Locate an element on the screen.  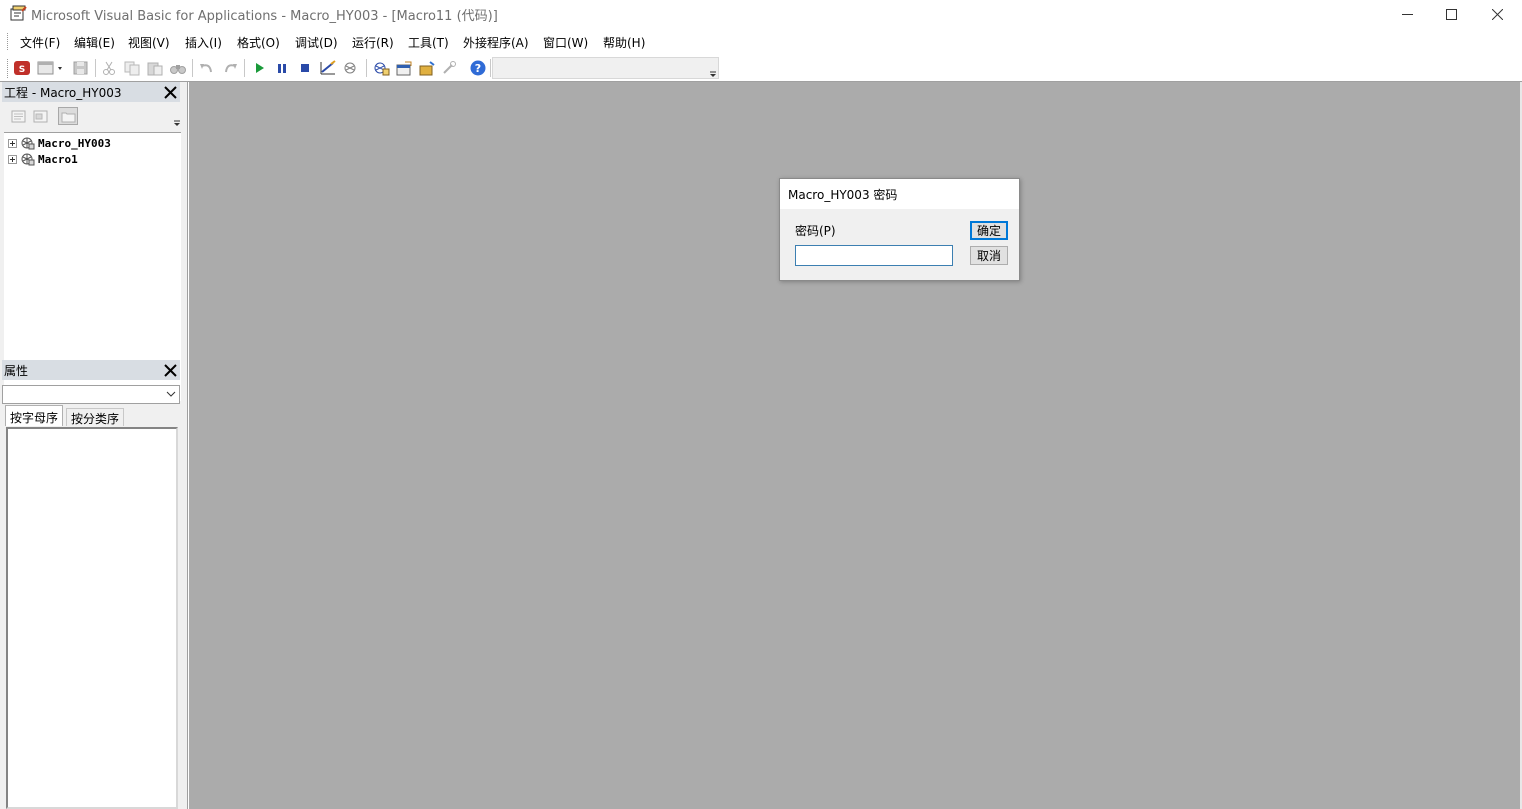
password-label: 密码(P) is located at coordinates (815, 231).